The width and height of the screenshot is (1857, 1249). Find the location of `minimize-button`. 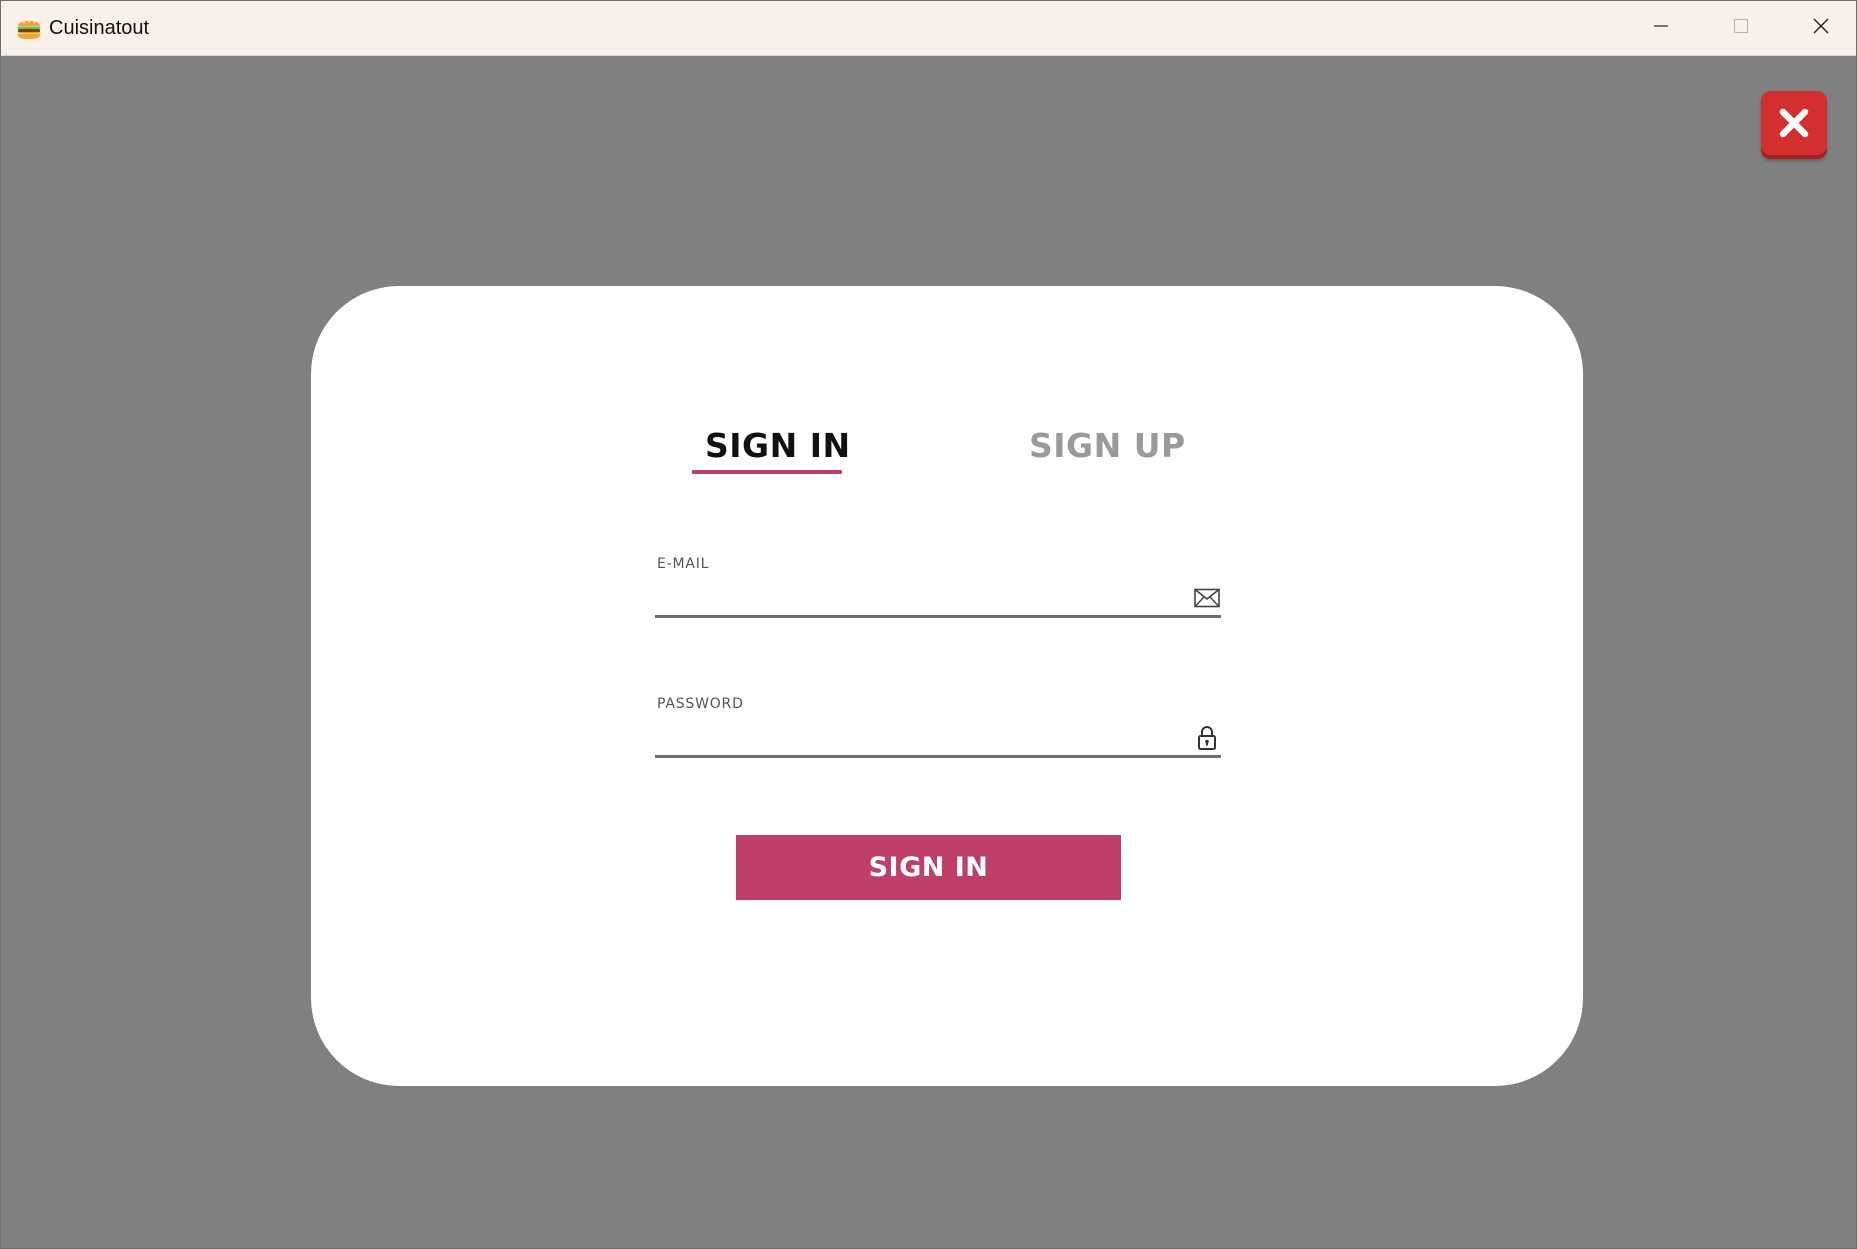

minimize-button is located at coordinates (1661, 28).